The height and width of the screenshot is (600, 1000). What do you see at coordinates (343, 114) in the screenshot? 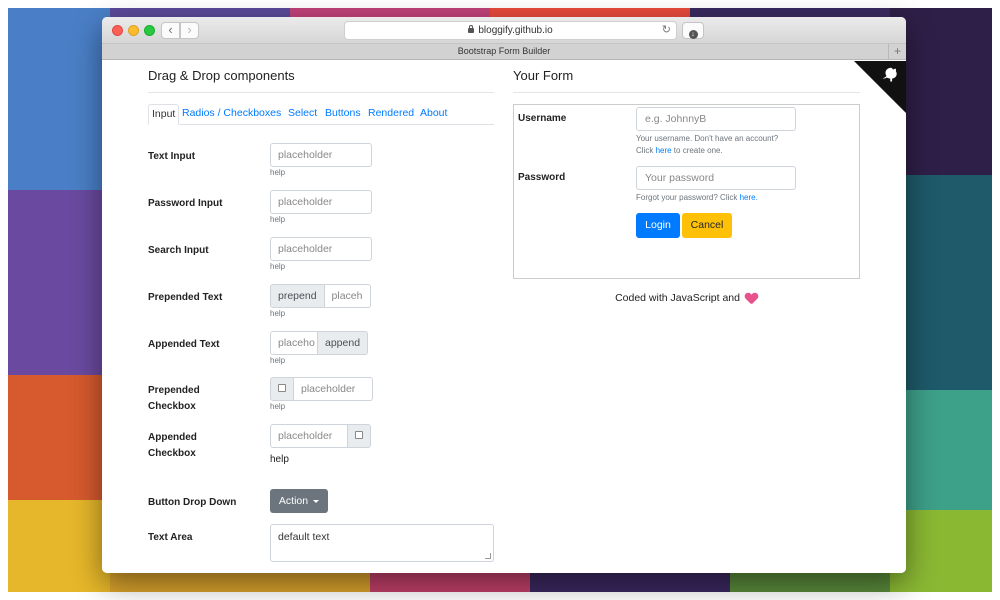
I see `tab-buttons: Buttons` at bounding box center [343, 114].